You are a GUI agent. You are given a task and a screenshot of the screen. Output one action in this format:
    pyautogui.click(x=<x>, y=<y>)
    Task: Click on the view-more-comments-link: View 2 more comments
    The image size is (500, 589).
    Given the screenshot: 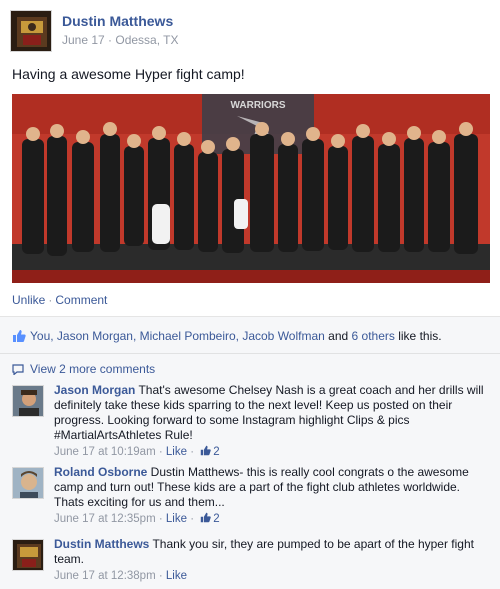 What is the action you would take?
    pyautogui.click(x=83, y=369)
    